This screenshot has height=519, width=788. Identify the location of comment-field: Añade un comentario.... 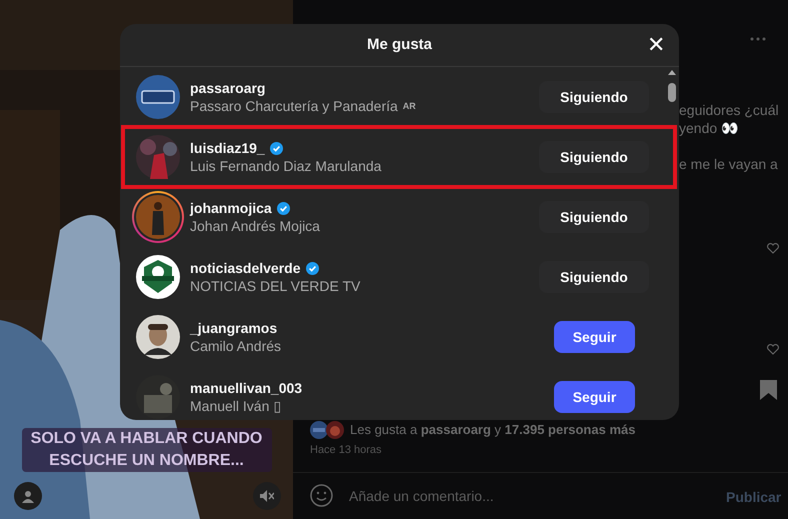
(529, 496).